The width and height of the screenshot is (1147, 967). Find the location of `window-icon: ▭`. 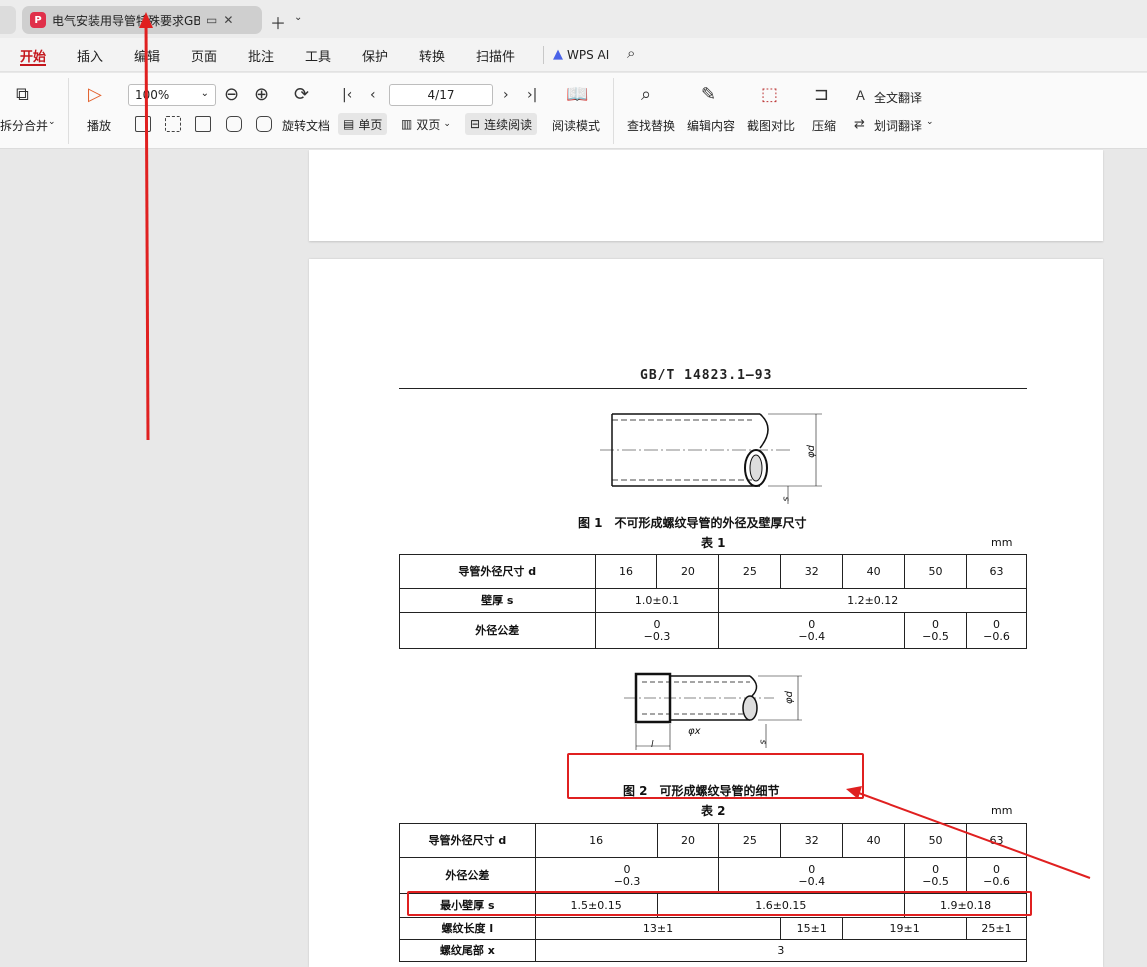

window-icon: ▭ is located at coordinates (211, 20).